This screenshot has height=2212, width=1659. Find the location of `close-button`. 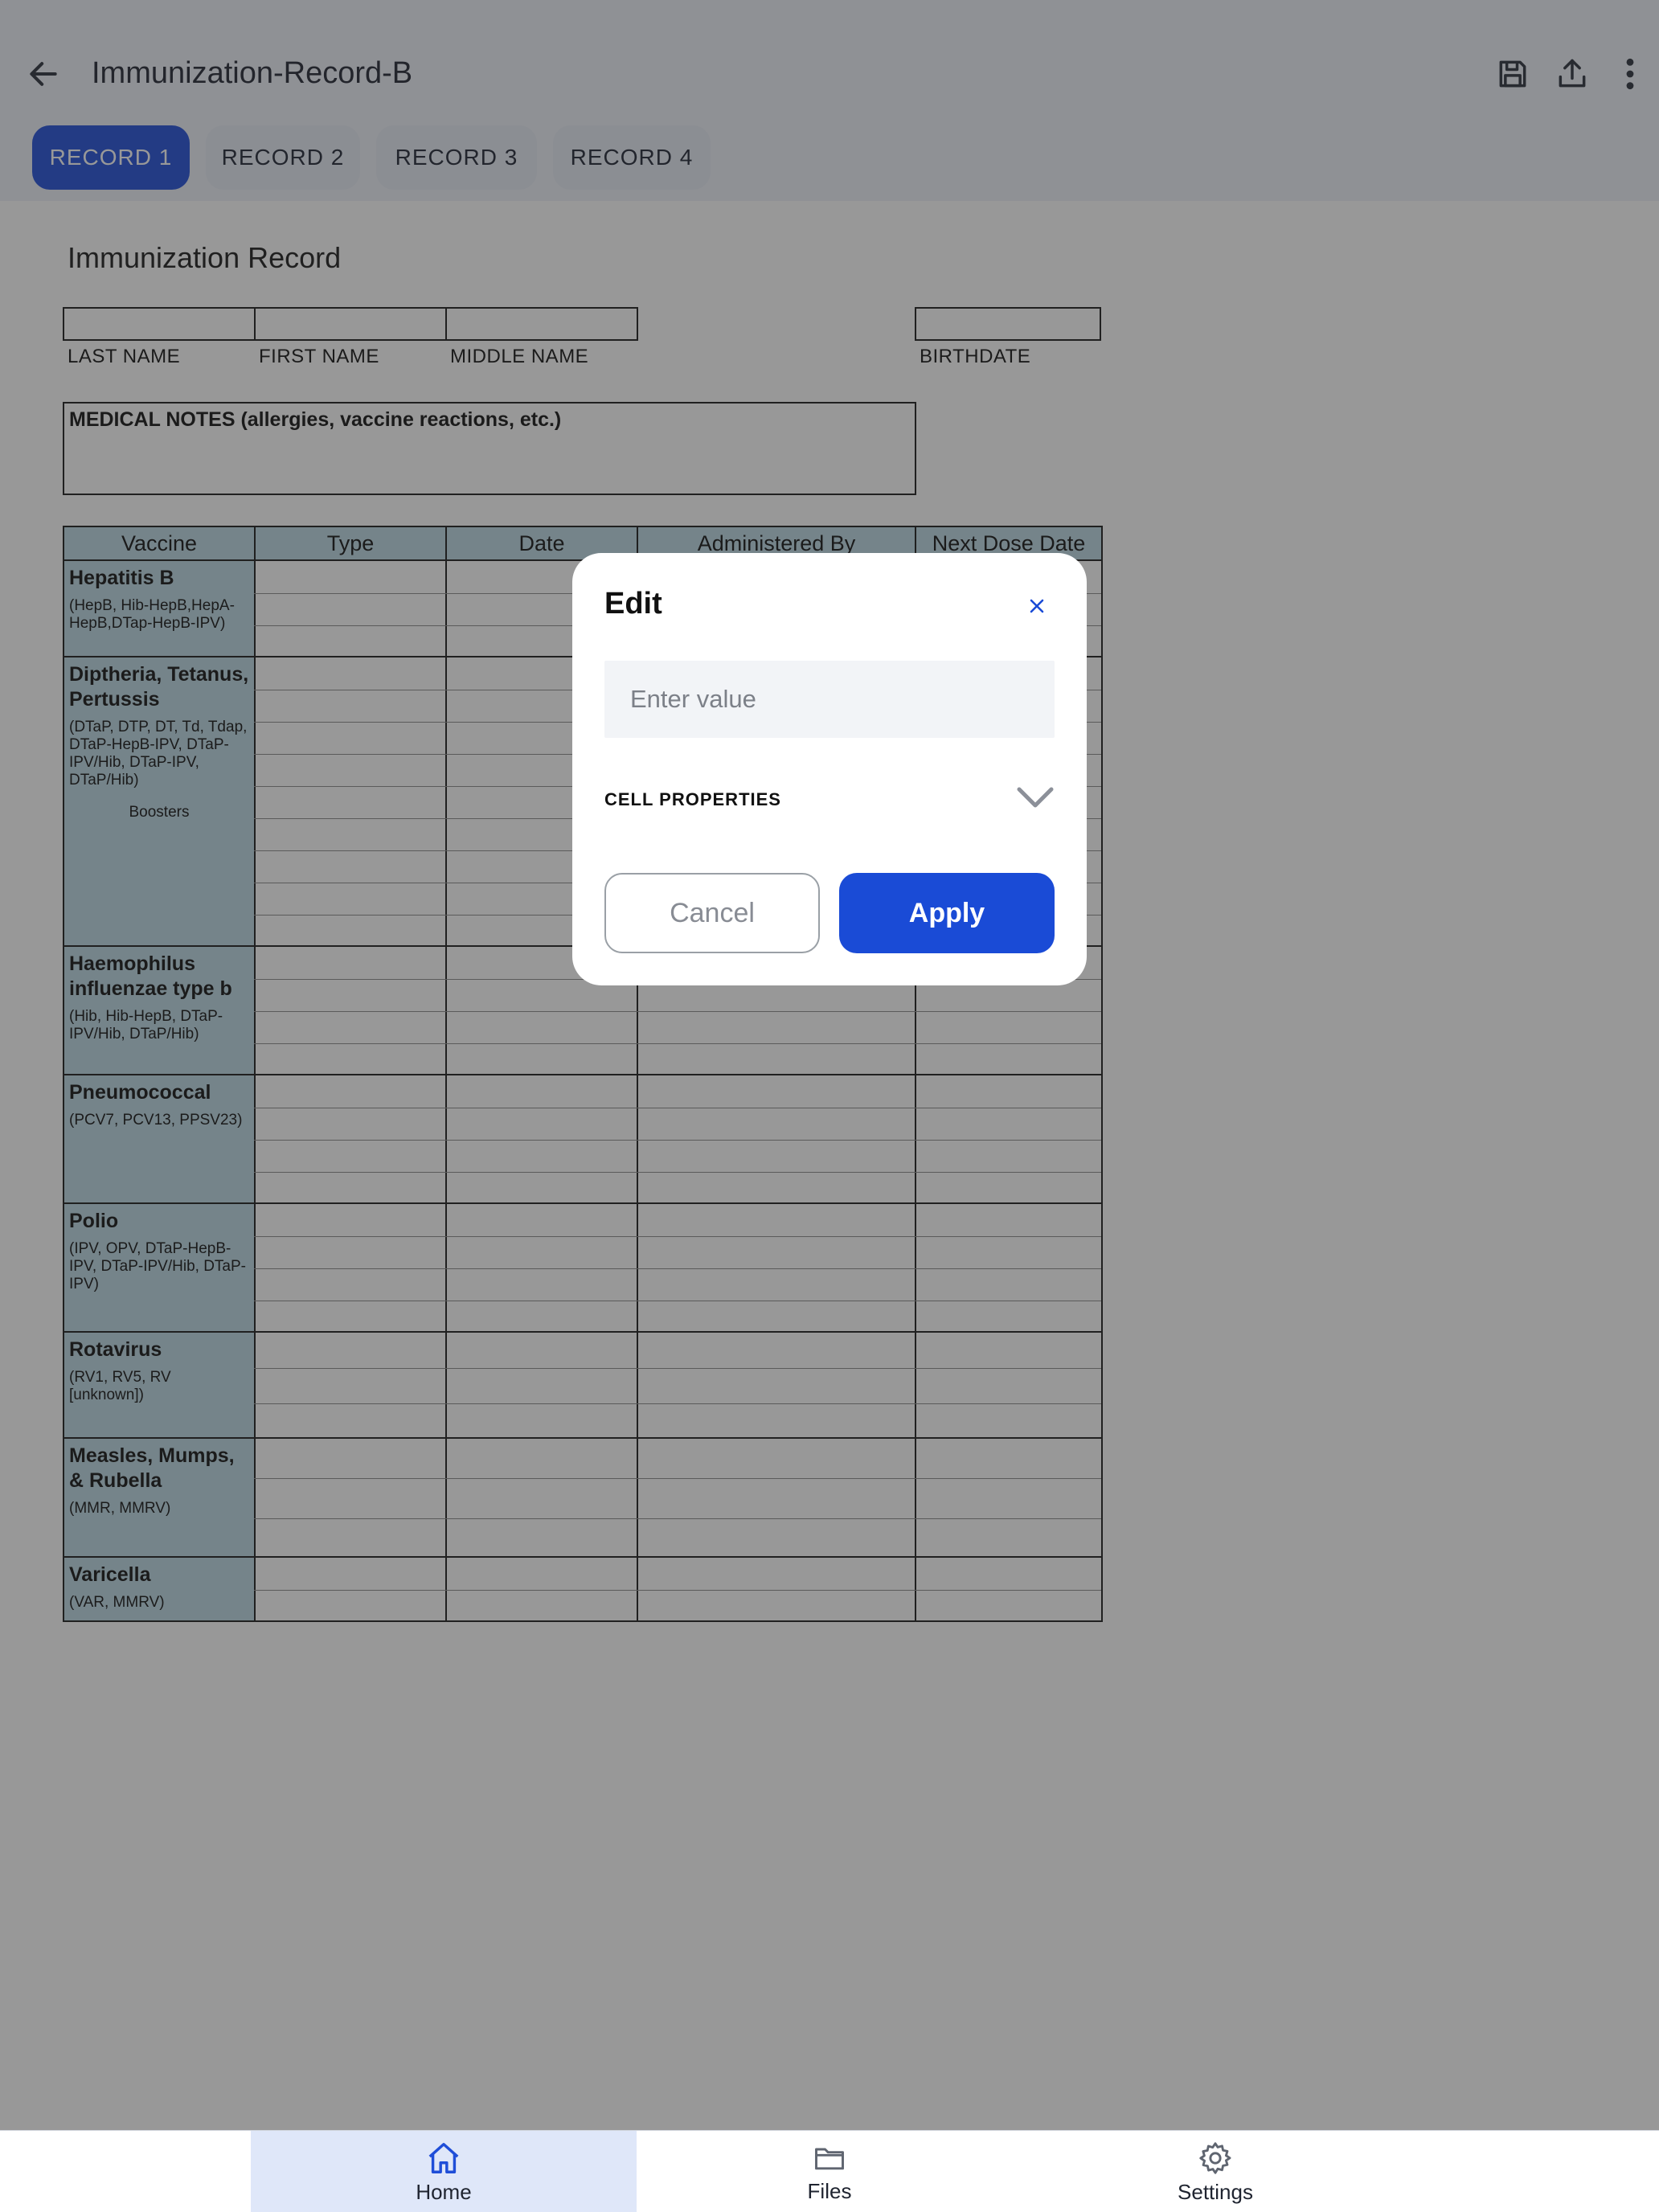

close-button is located at coordinates (1037, 606).